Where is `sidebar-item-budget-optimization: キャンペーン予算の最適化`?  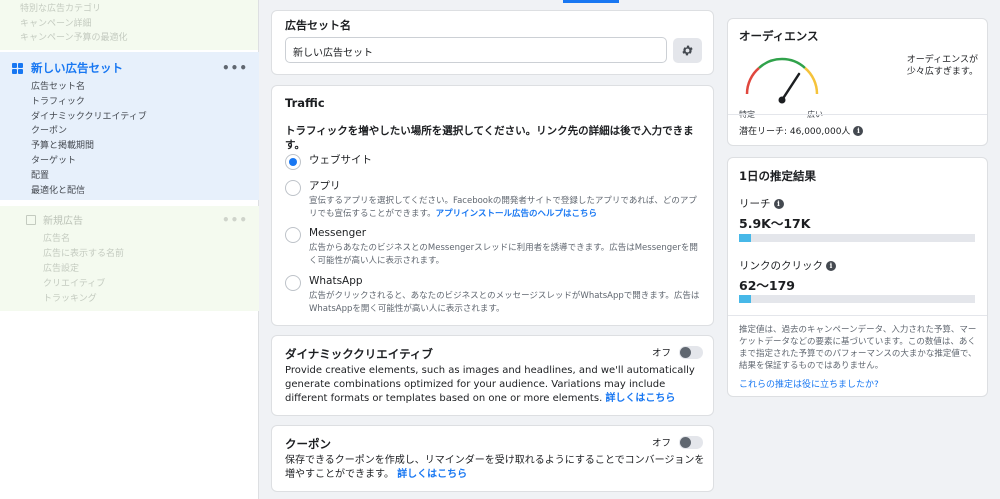
sidebar-item-budget-optimization: キャンペーン予算の最適化 is located at coordinates (139, 38).